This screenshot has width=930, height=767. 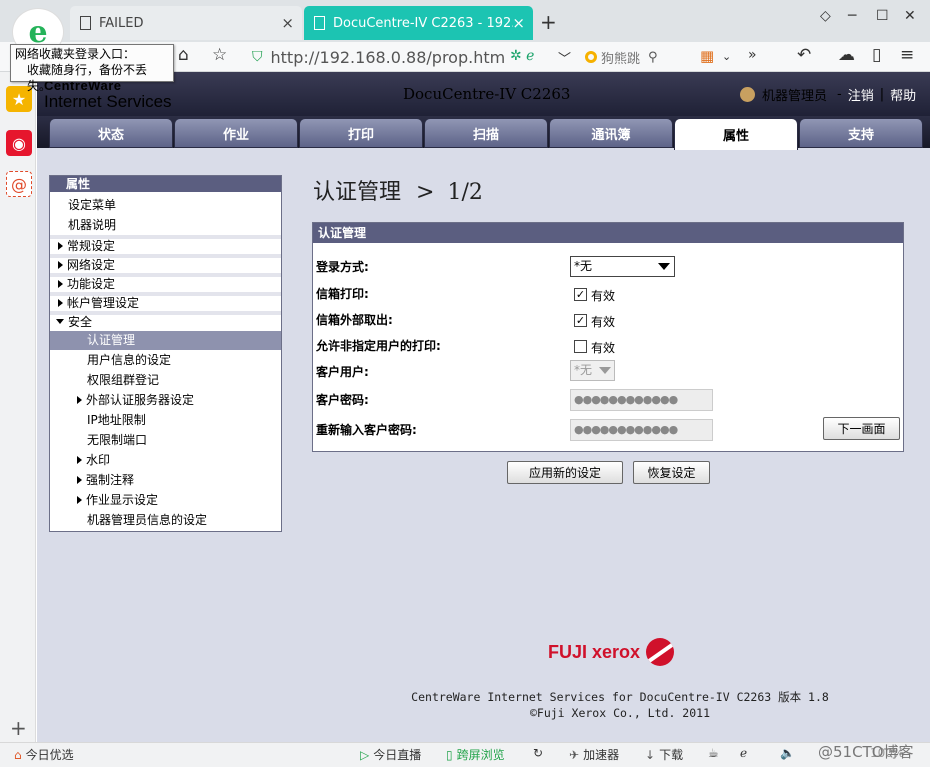 I want to click on cross-screen-button: ▯ 跨屏浏览, so click(x=475, y=754).